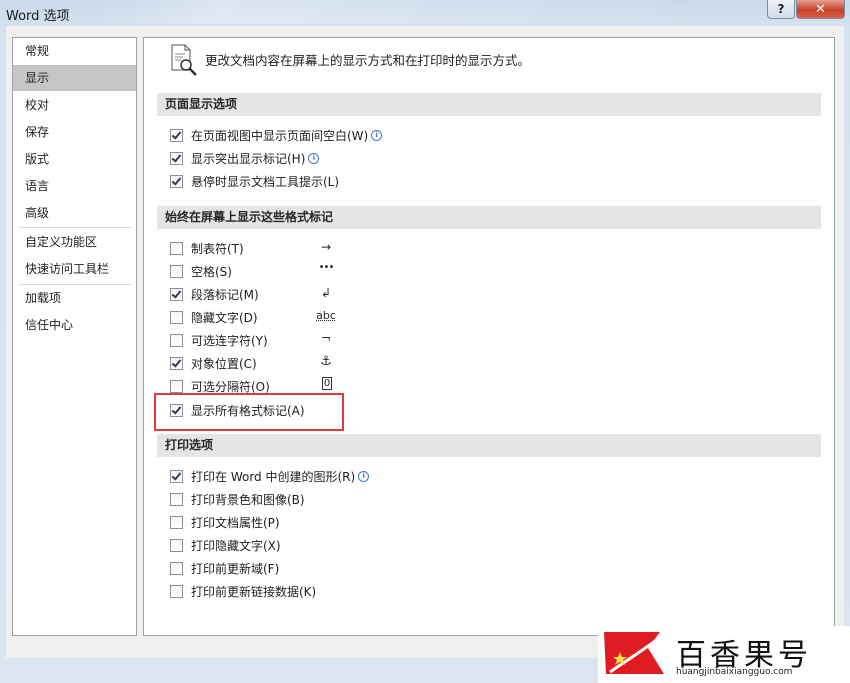 This screenshot has width=850, height=683. Describe the element at coordinates (230, 386) in the screenshot. I see `option-label: 可选分隔符(O)` at that location.